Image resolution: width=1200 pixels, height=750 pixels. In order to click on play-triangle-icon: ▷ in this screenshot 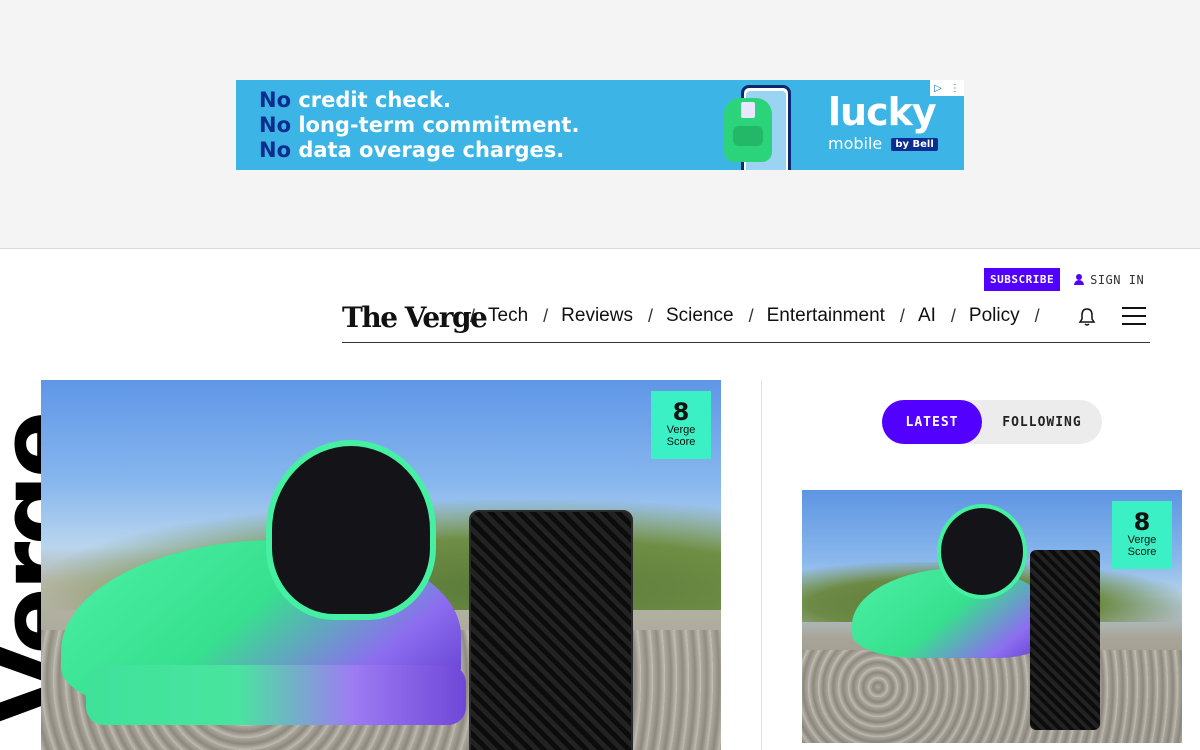, I will do `click(938, 88)`.